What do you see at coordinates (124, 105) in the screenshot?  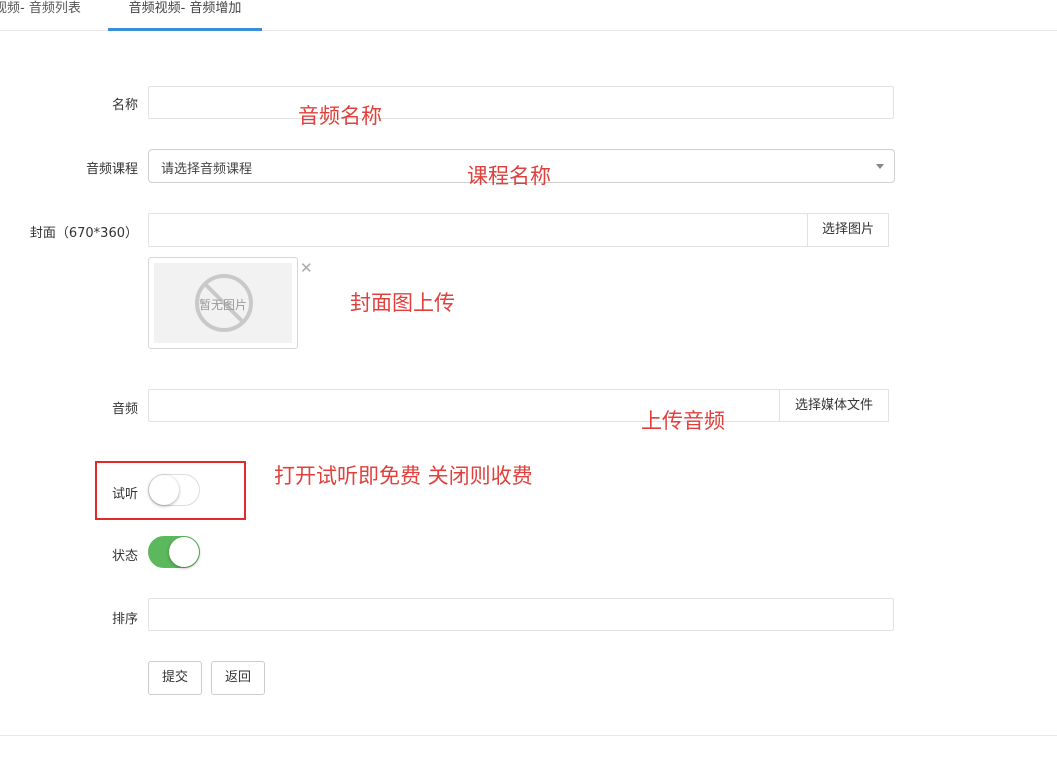 I see `name-label: 名称` at bounding box center [124, 105].